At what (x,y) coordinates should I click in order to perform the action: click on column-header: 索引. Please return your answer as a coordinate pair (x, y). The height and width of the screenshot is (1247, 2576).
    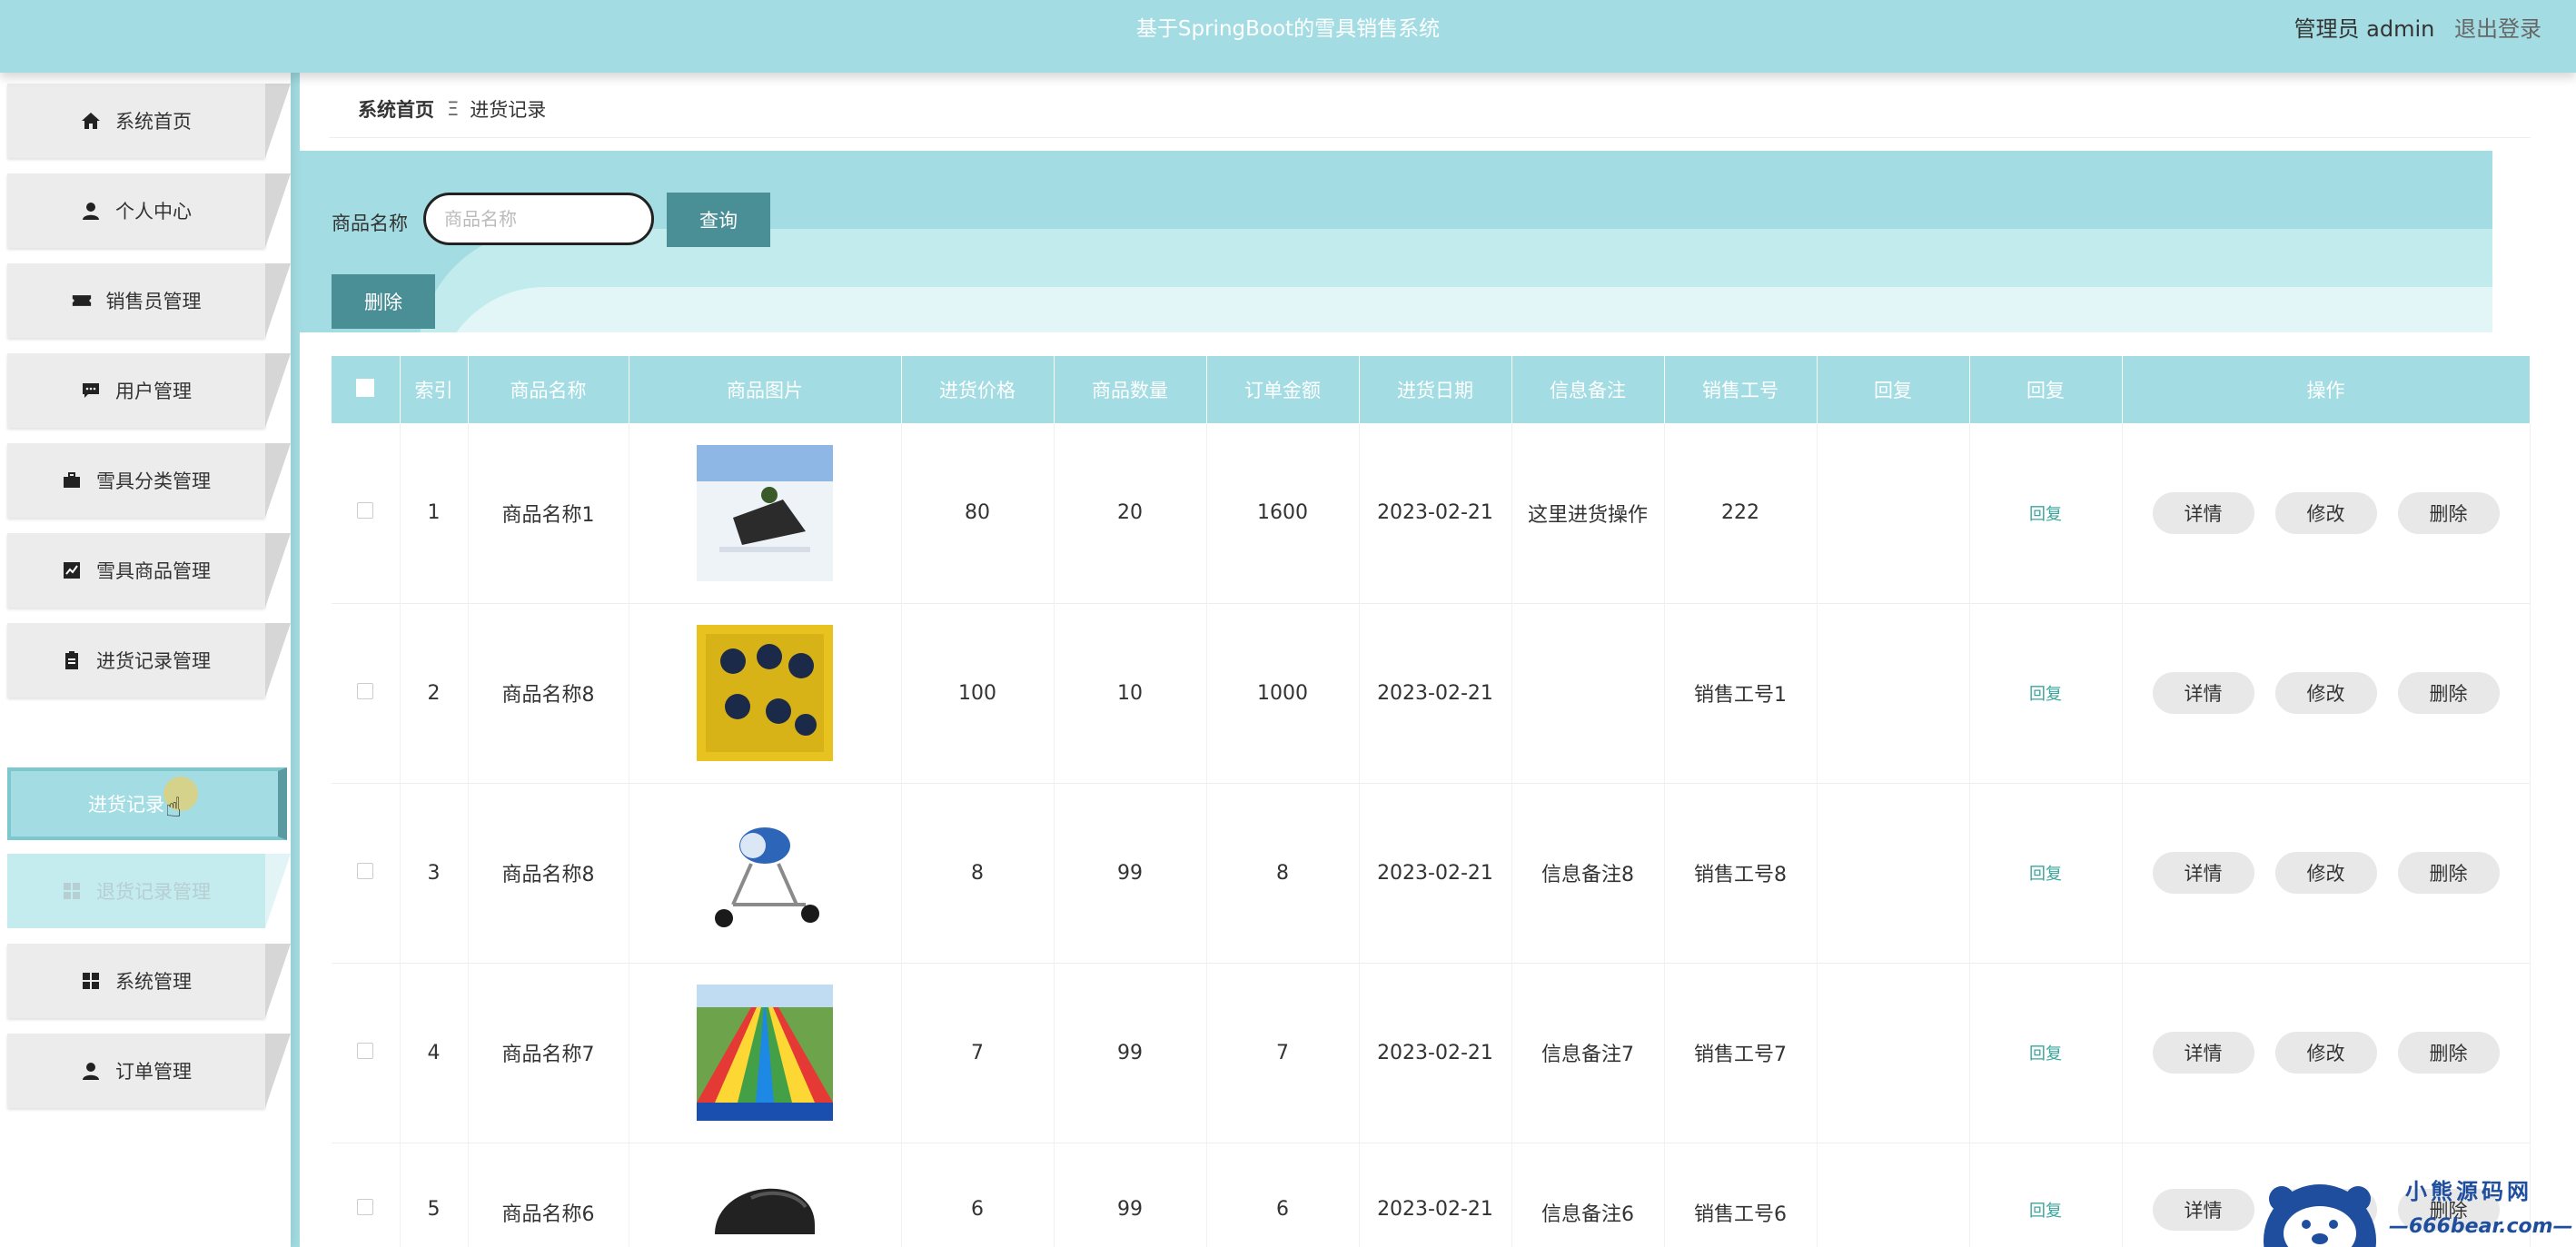
    Looking at the image, I should click on (434, 389).